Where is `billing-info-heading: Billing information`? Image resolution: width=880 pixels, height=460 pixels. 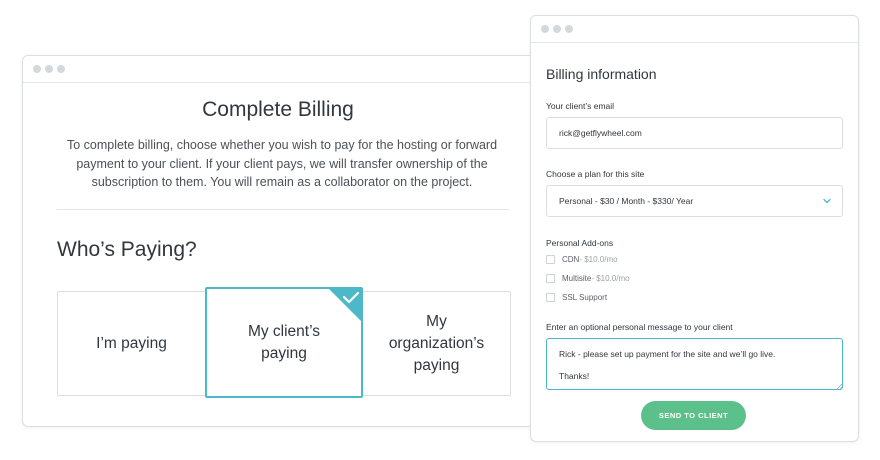
billing-info-heading: Billing information is located at coordinates (601, 74).